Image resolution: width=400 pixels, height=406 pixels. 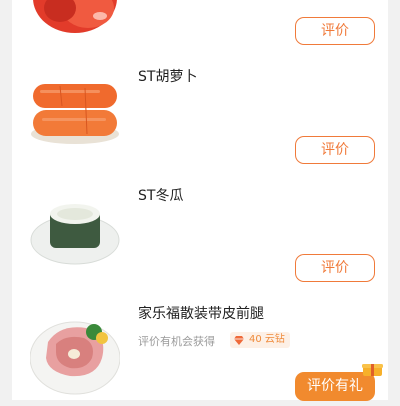 What do you see at coordinates (335, 386) in the screenshot?
I see `review-with-gift-button: 评价有礼` at bounding box center [335, 386].